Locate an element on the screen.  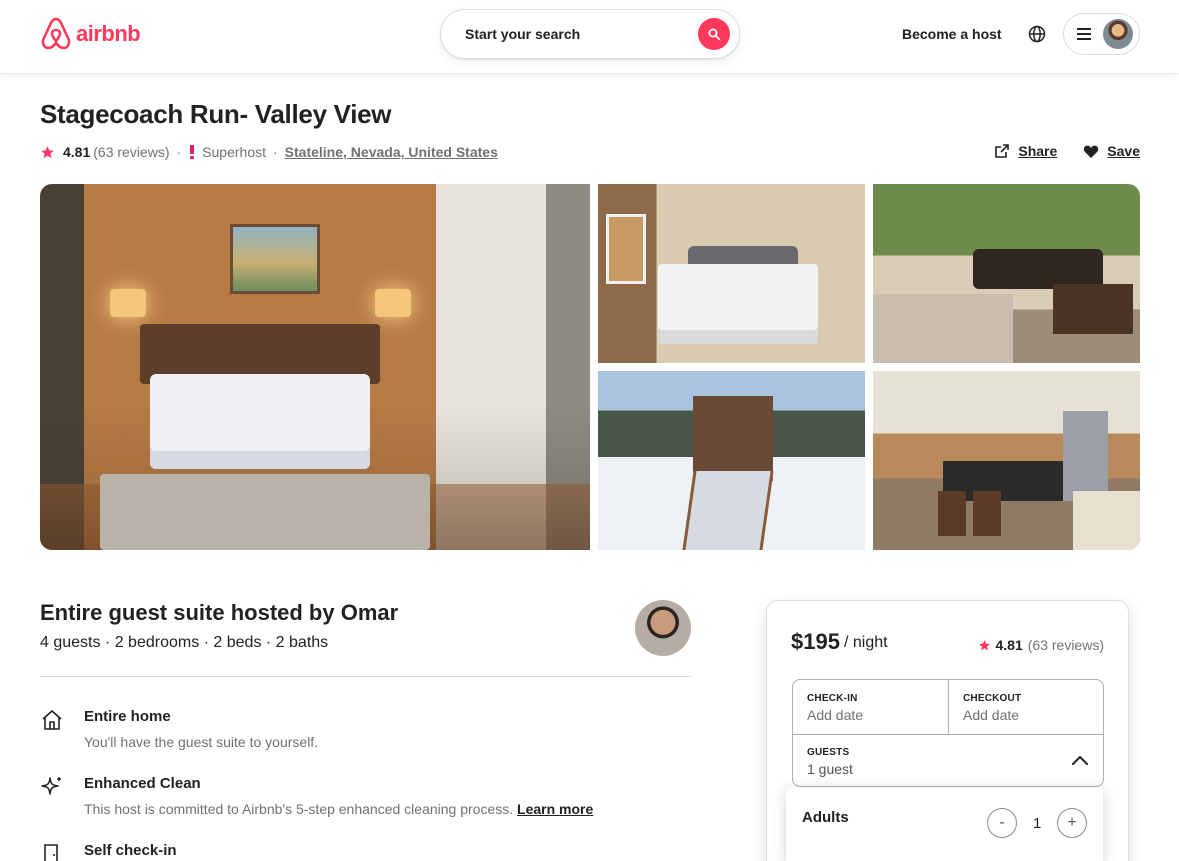
search-button is located at coordinates (714, 34).